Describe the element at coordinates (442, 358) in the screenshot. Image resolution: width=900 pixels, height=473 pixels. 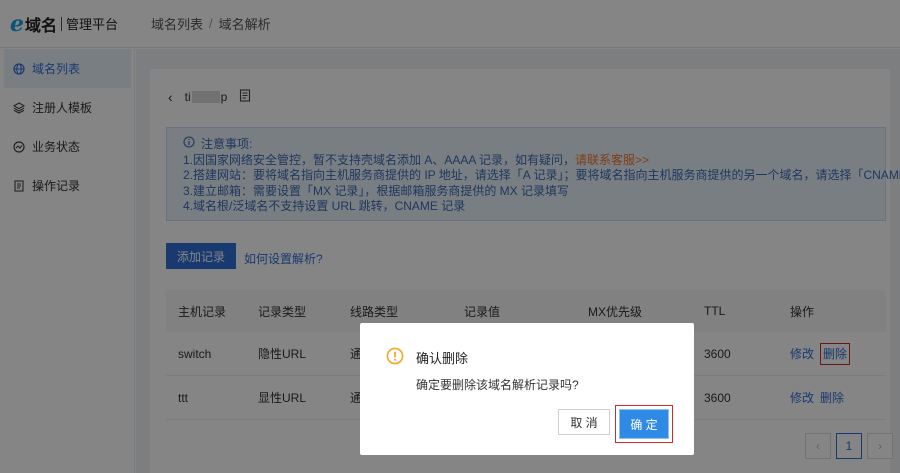
I see `dialog-title-text: 确认删除` at that location.